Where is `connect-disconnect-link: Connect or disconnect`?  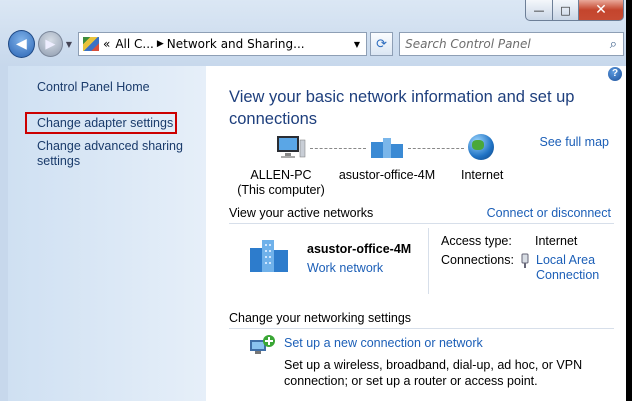
connect-disconnect-link: Connect or disconnect is located at coordinates (549, 213).